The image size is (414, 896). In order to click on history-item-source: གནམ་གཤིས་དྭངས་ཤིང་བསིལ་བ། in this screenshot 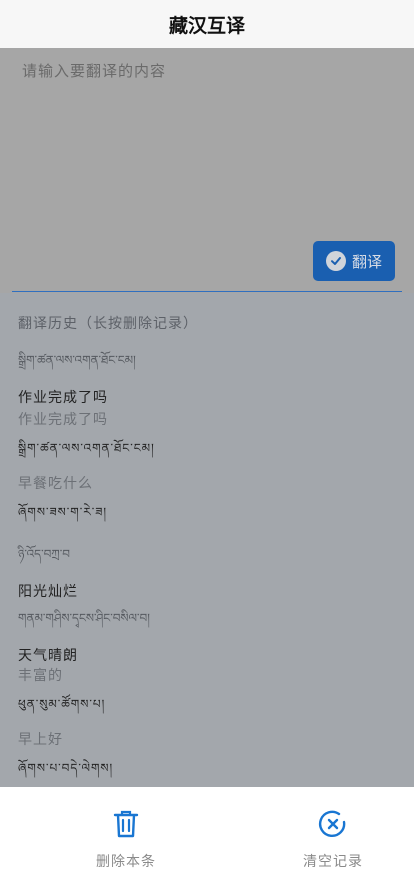, I will do `click(84, 618)`.